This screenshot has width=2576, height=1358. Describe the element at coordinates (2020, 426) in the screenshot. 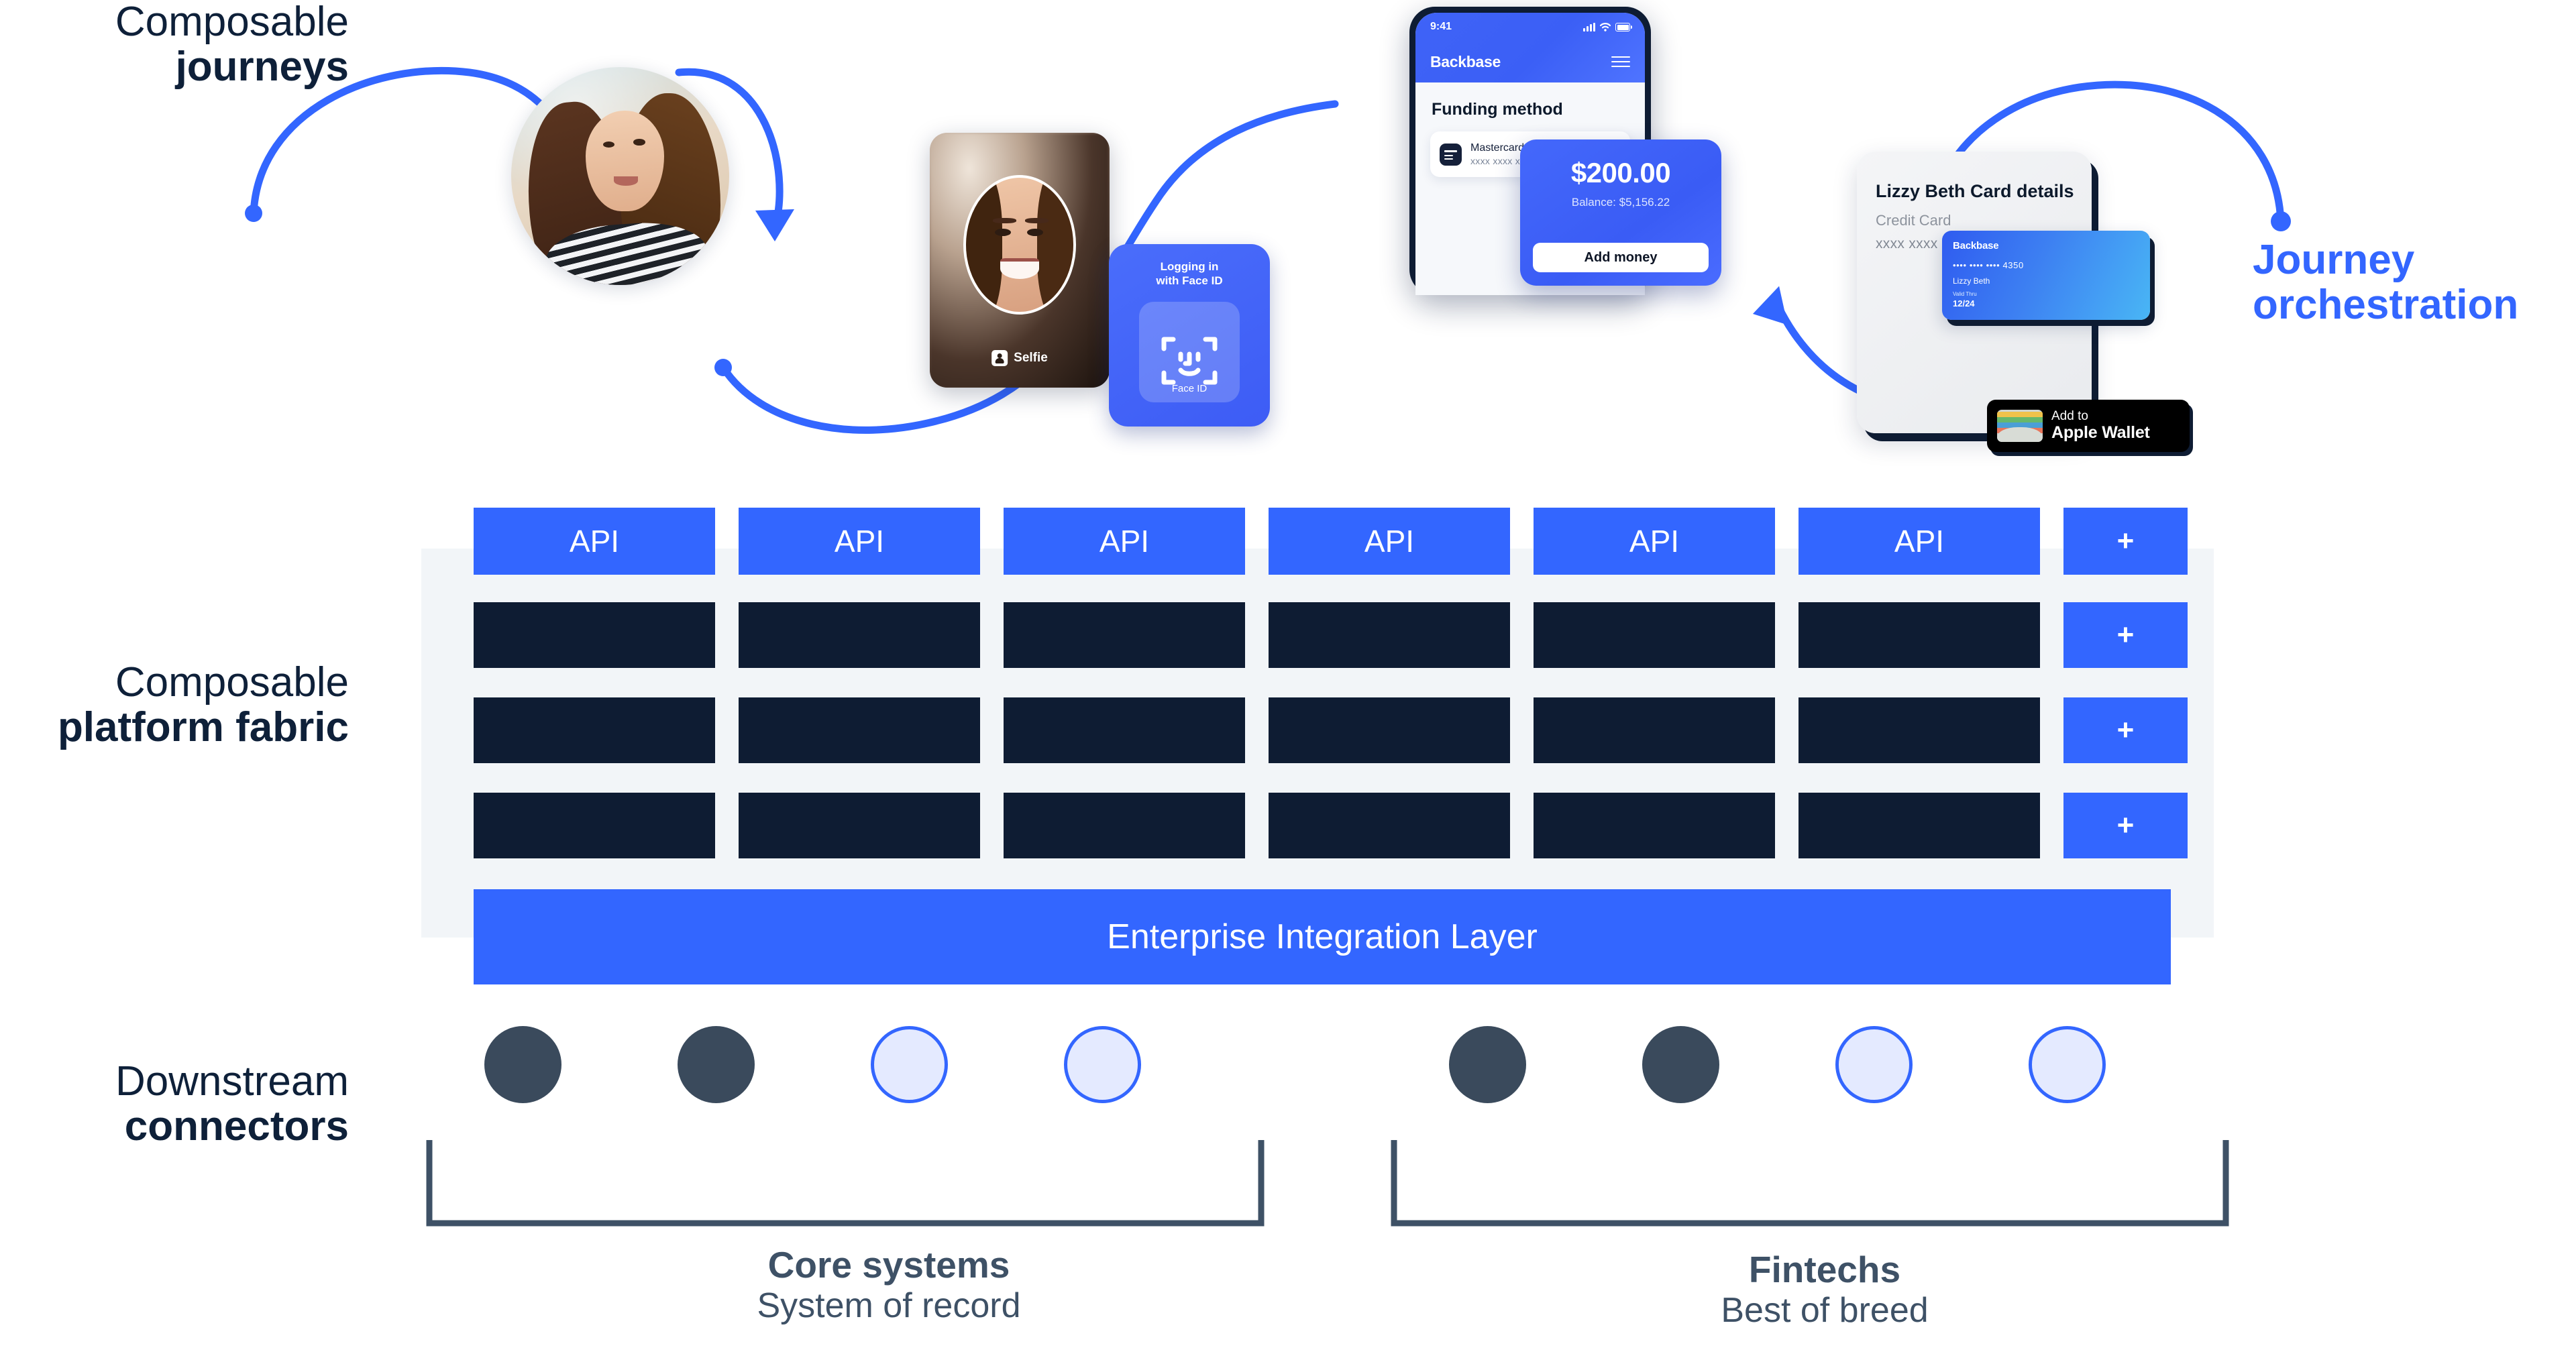

I see `apple-wallet-icon` at that location.